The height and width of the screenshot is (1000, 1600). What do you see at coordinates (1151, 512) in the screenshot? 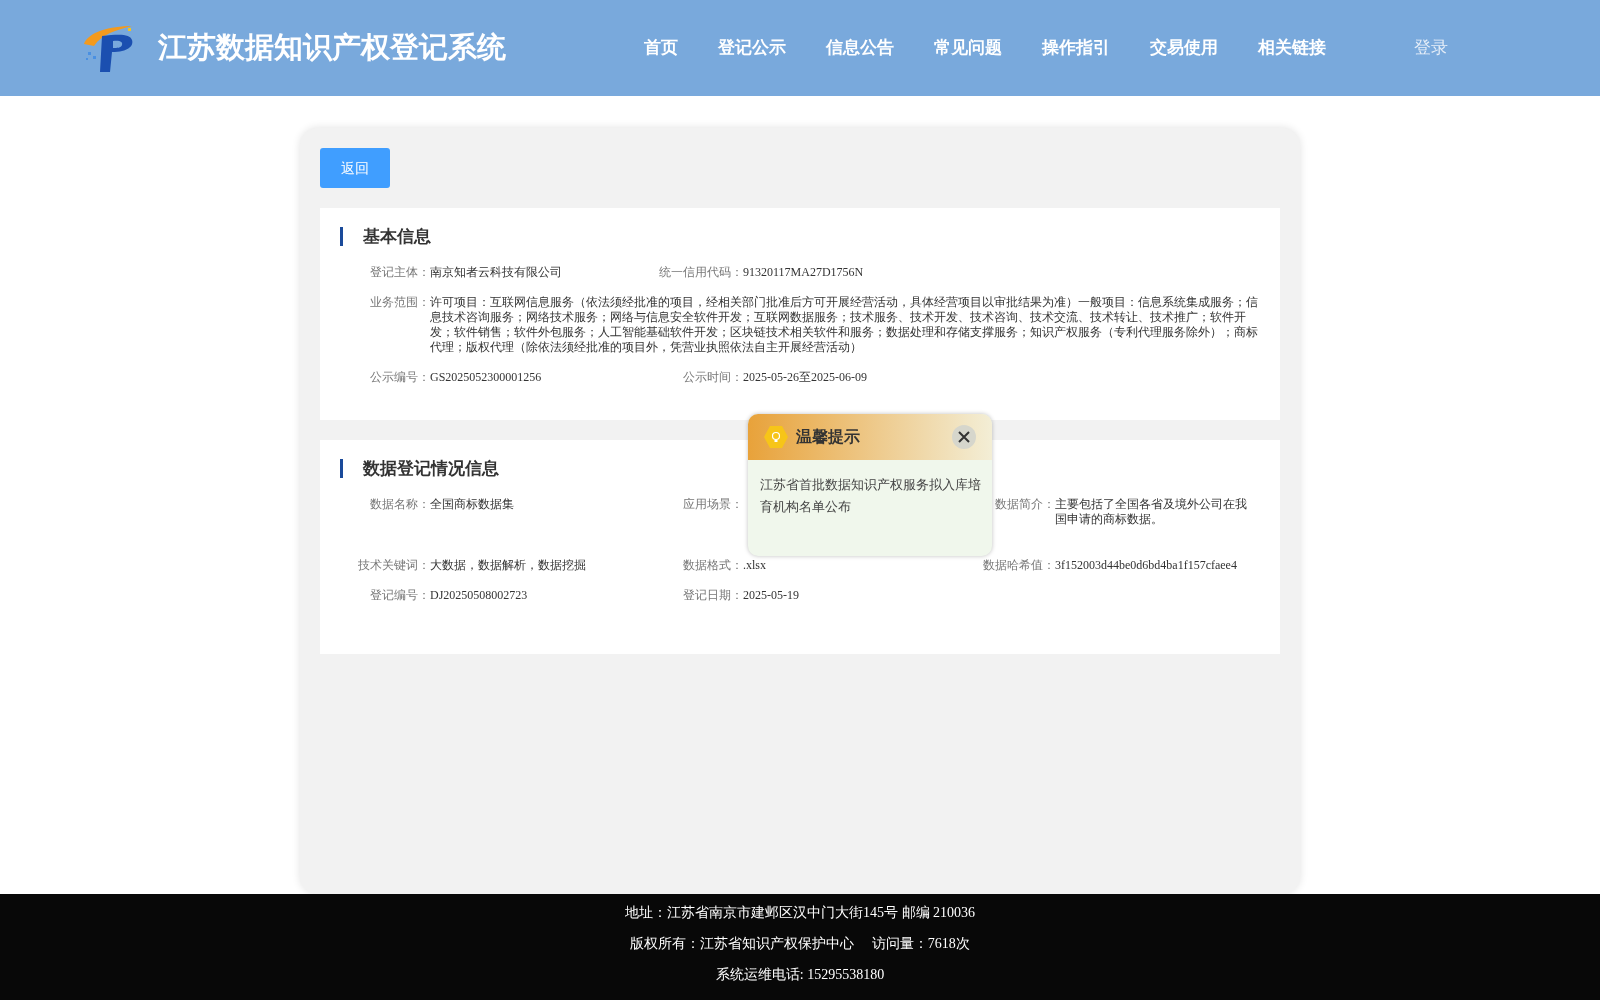
I see `field-value: 主要包括了全国各省及境外公司在我国申请的商标数据。` at bounding box center [1151, 512].